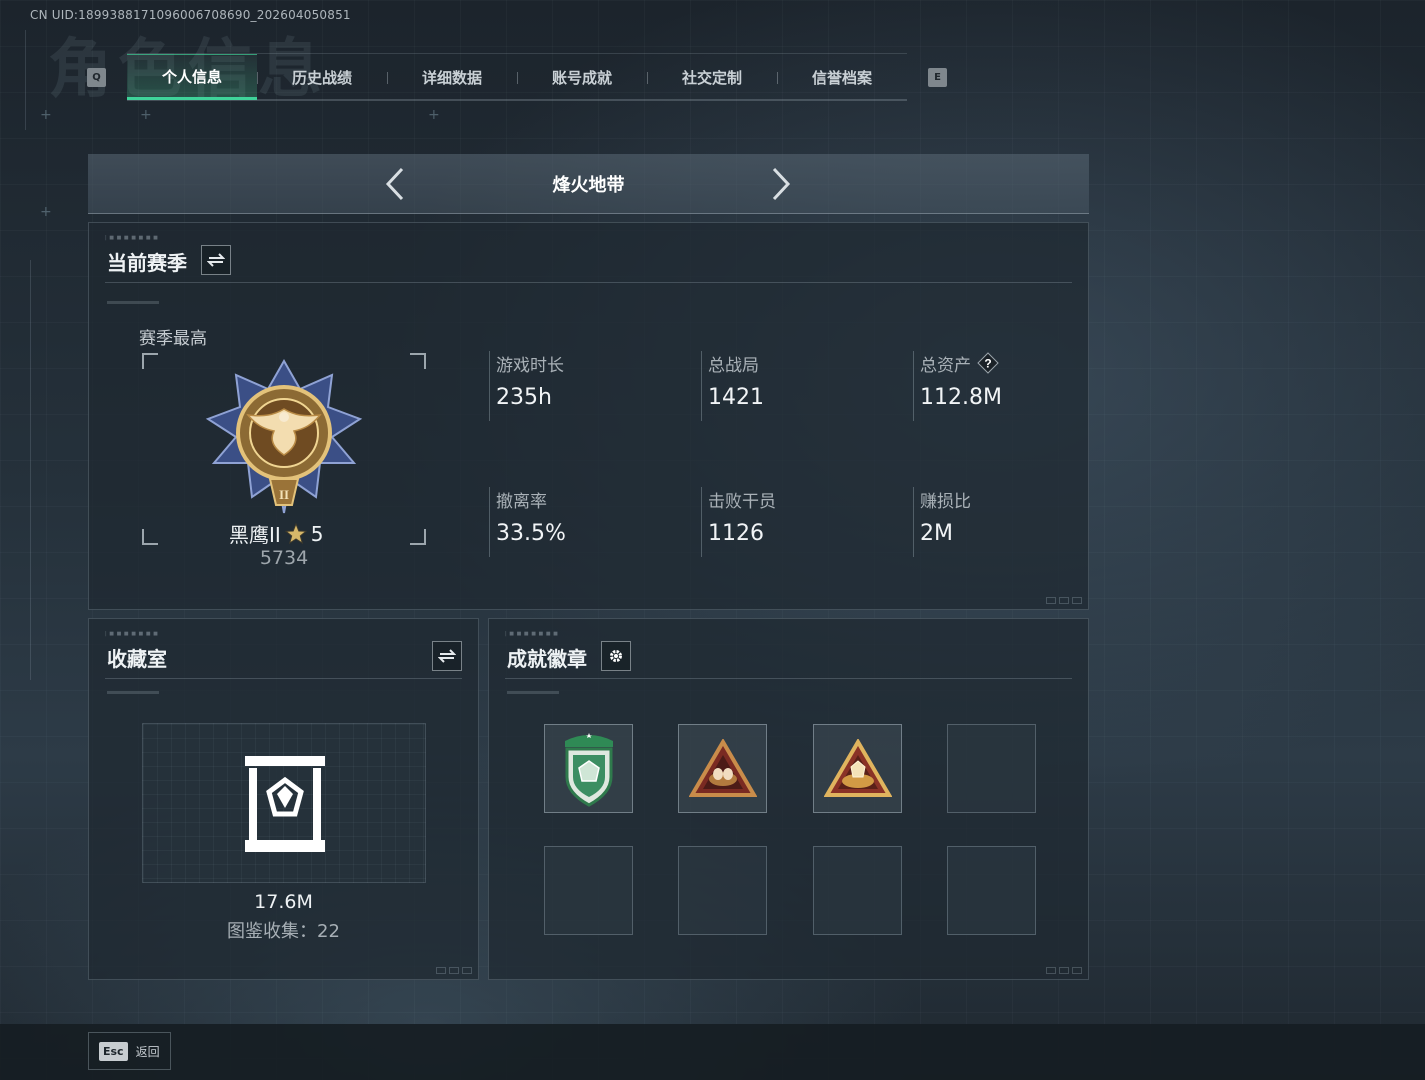 This screenshot has width=1425, height=1080. I want to click on stat-value: 1421, so click(736, 397).